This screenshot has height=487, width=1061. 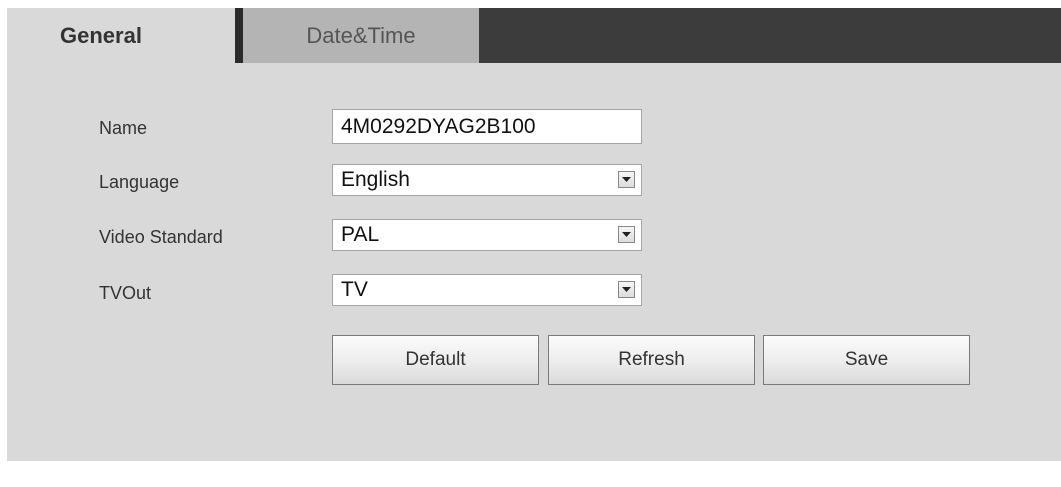 I want to click on tvout-label: TVOut, so click(x=125, y=293).